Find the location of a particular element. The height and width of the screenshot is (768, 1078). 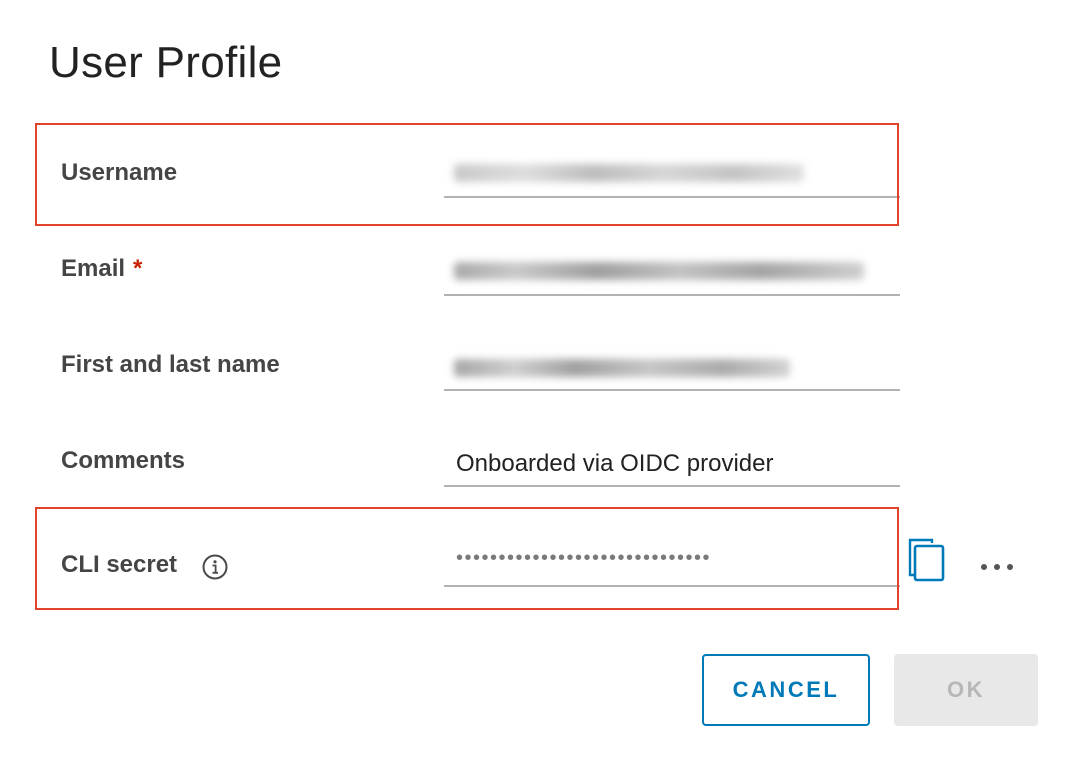

cli-secret-field: •••••••••••••••••••••••••••••• is located at coordinates (672, 566).